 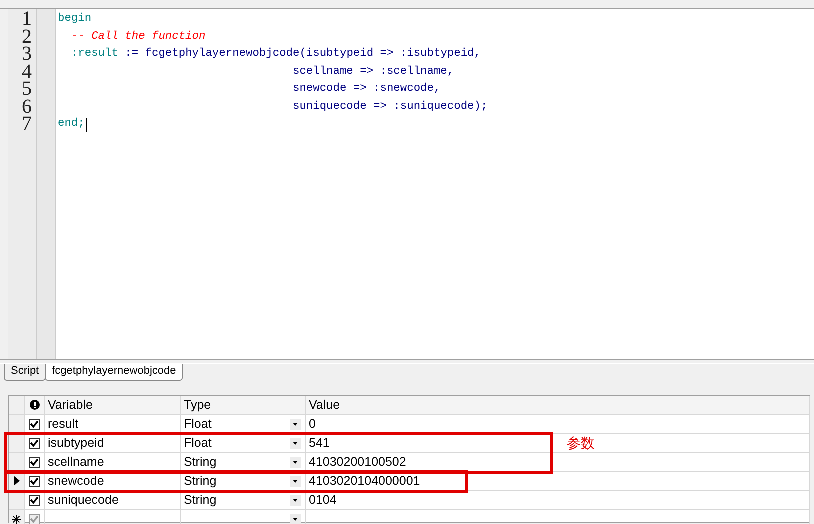 What do you see at coordinates (75, 19) in the screenshot?
I see `code-token: begin` at bounding box center [75, 19].